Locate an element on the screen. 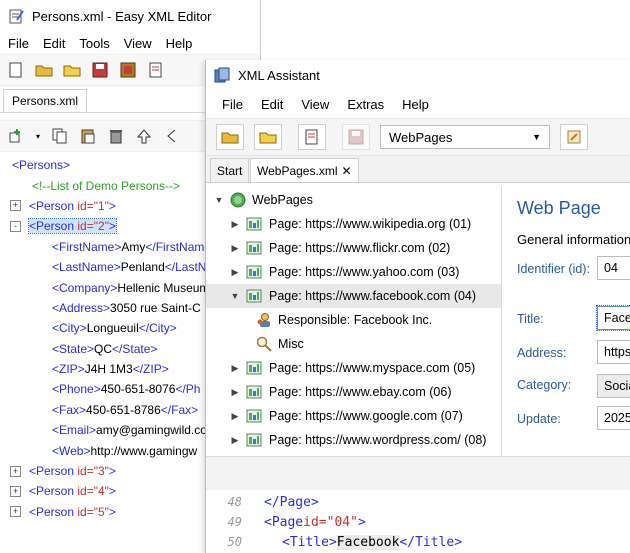  xml-tree-line: <Persons> is located at coordinates (110, 165).